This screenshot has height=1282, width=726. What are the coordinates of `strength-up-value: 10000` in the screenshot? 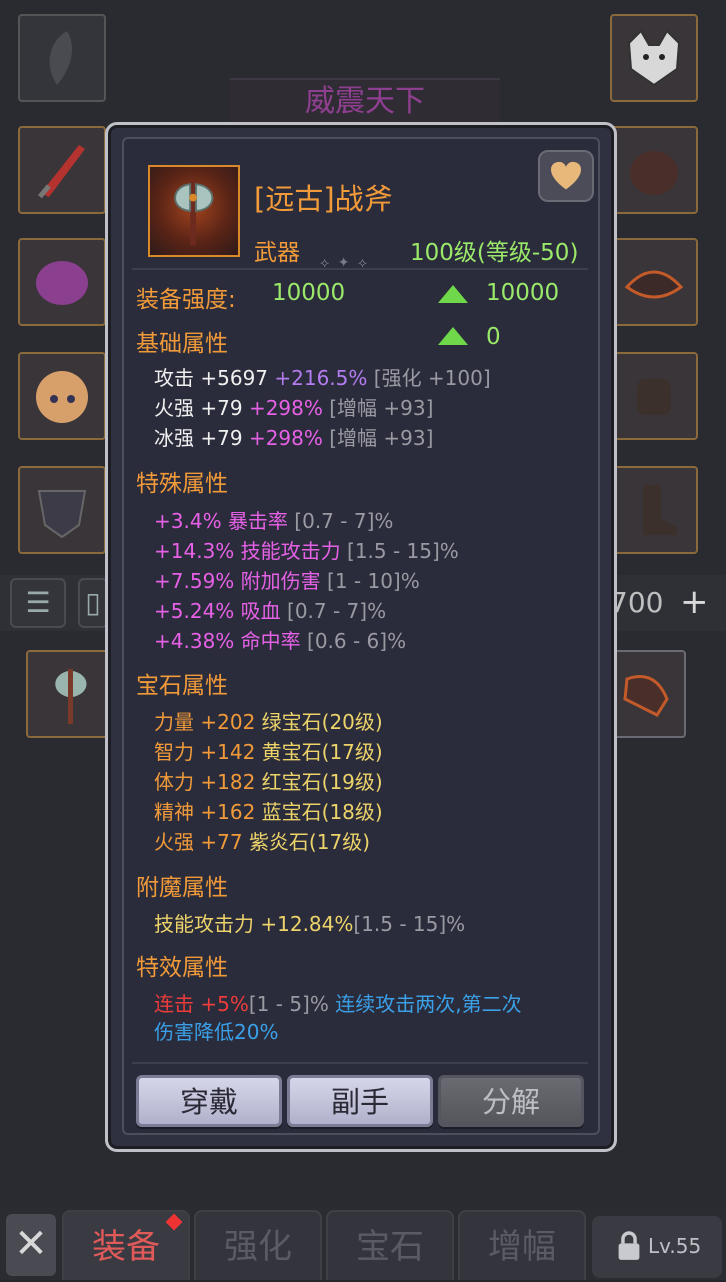 It's located at (523, 293).